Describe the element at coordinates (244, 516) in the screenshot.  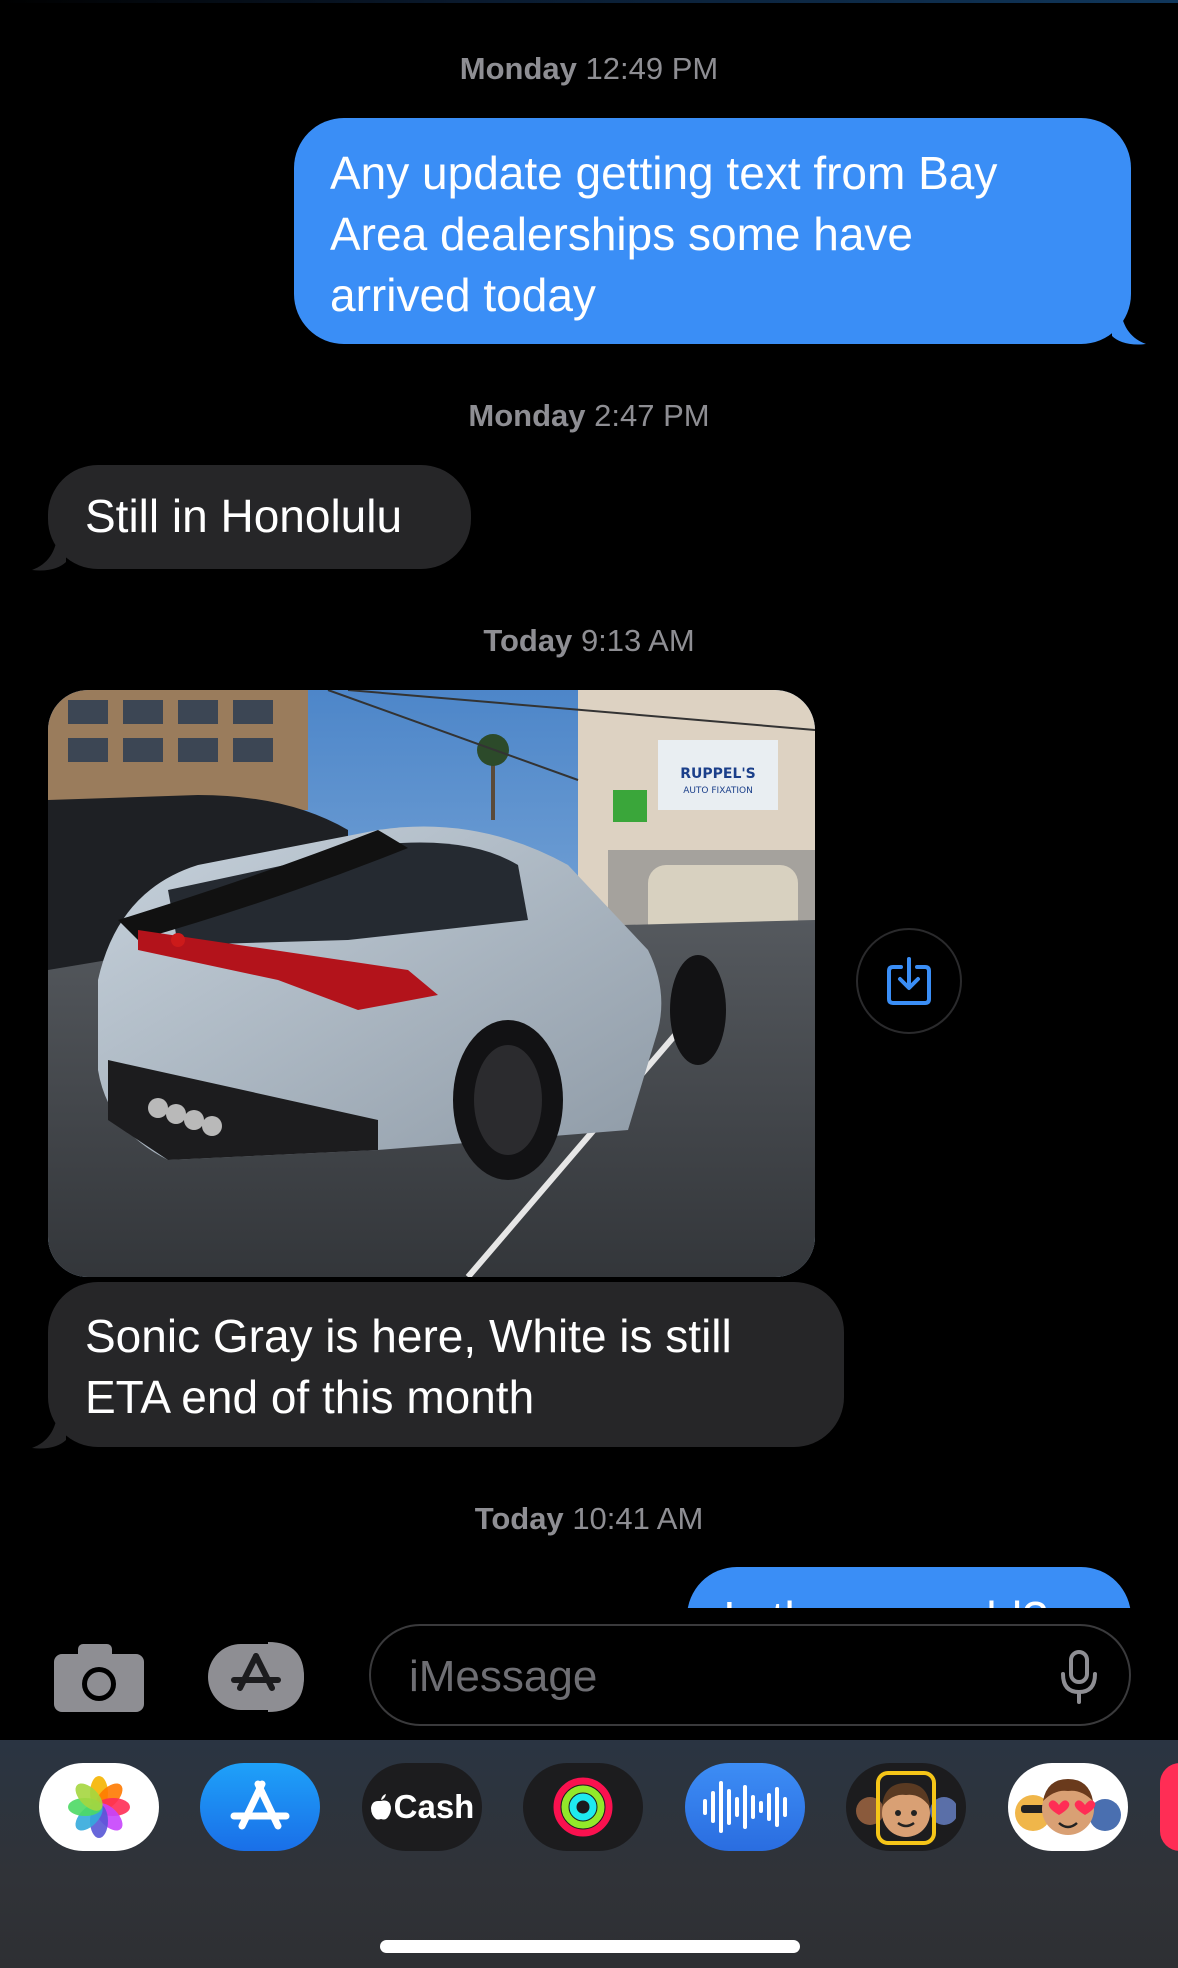
I see `message-line: Still in Honolulu` at that location.